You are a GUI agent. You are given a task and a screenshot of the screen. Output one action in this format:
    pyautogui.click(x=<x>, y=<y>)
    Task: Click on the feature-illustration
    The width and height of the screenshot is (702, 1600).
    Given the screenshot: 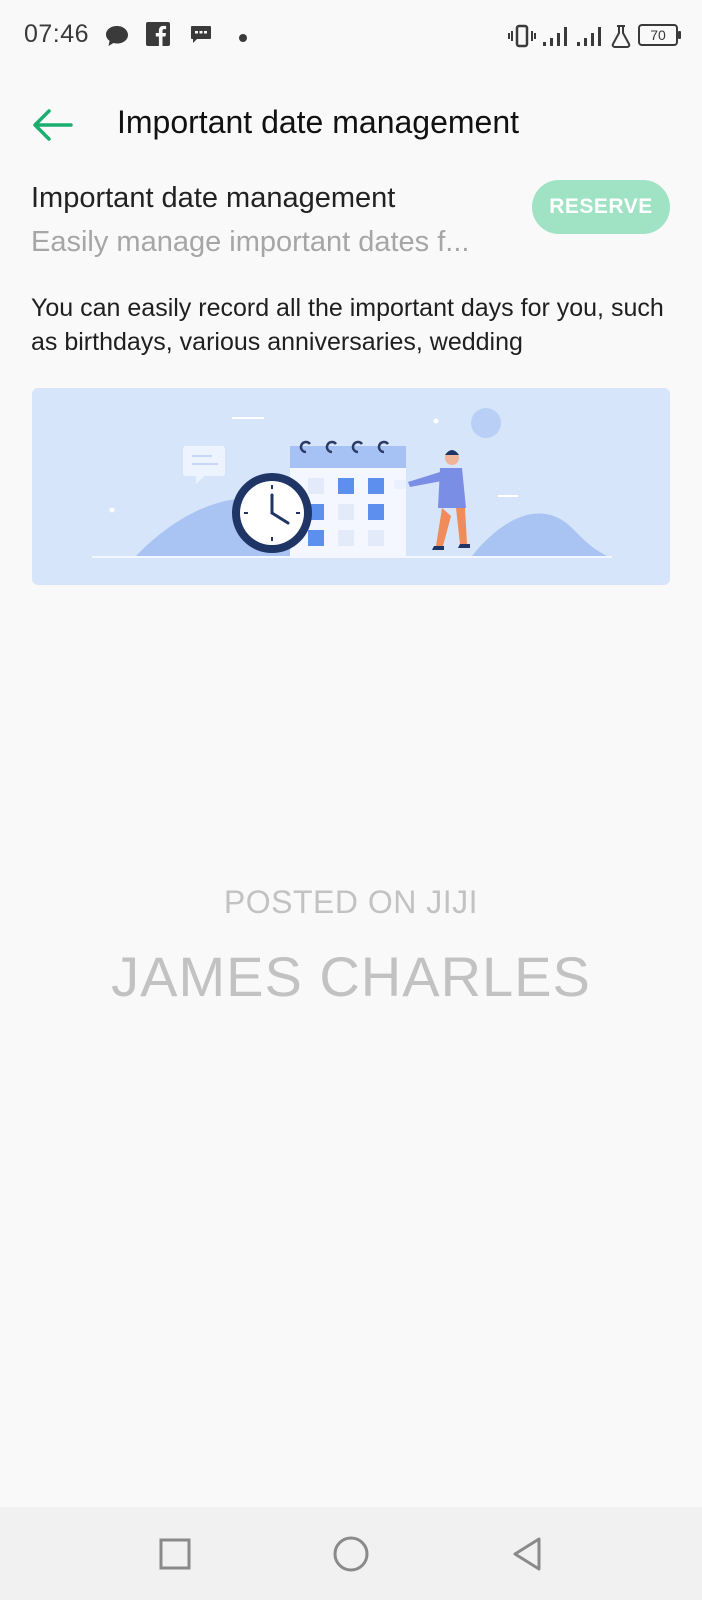 What is the action you would take?
    pyautogui.click(x=351, y=486)
    